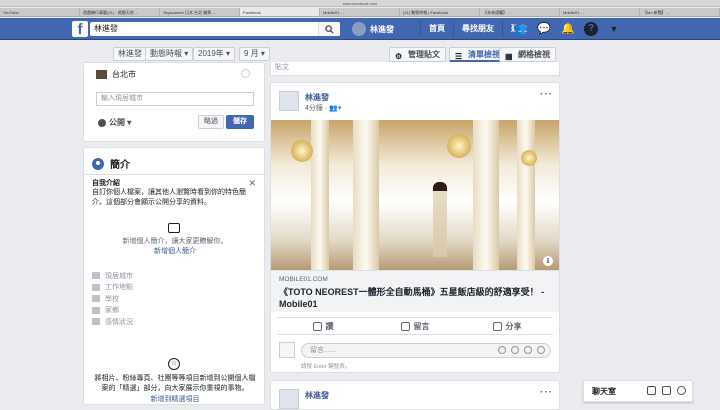 This screenshot has width=720, height=410. Describe the element at coordinates (119, 276) in the screenshot. I see `intro-item-label: 現居城市` at that location.